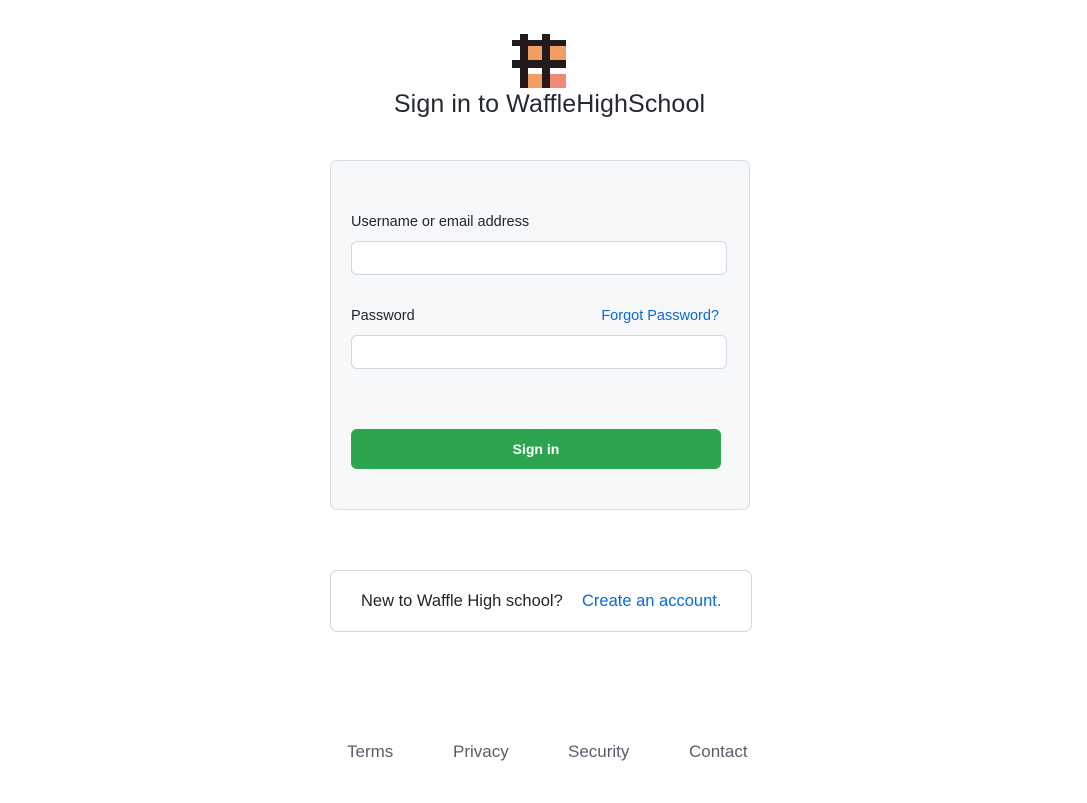  What do you see at coordinates (660, 316) in the screenshot?
I see `forgot-password-link: Forgot Password?` at bounding box center [660, 316].